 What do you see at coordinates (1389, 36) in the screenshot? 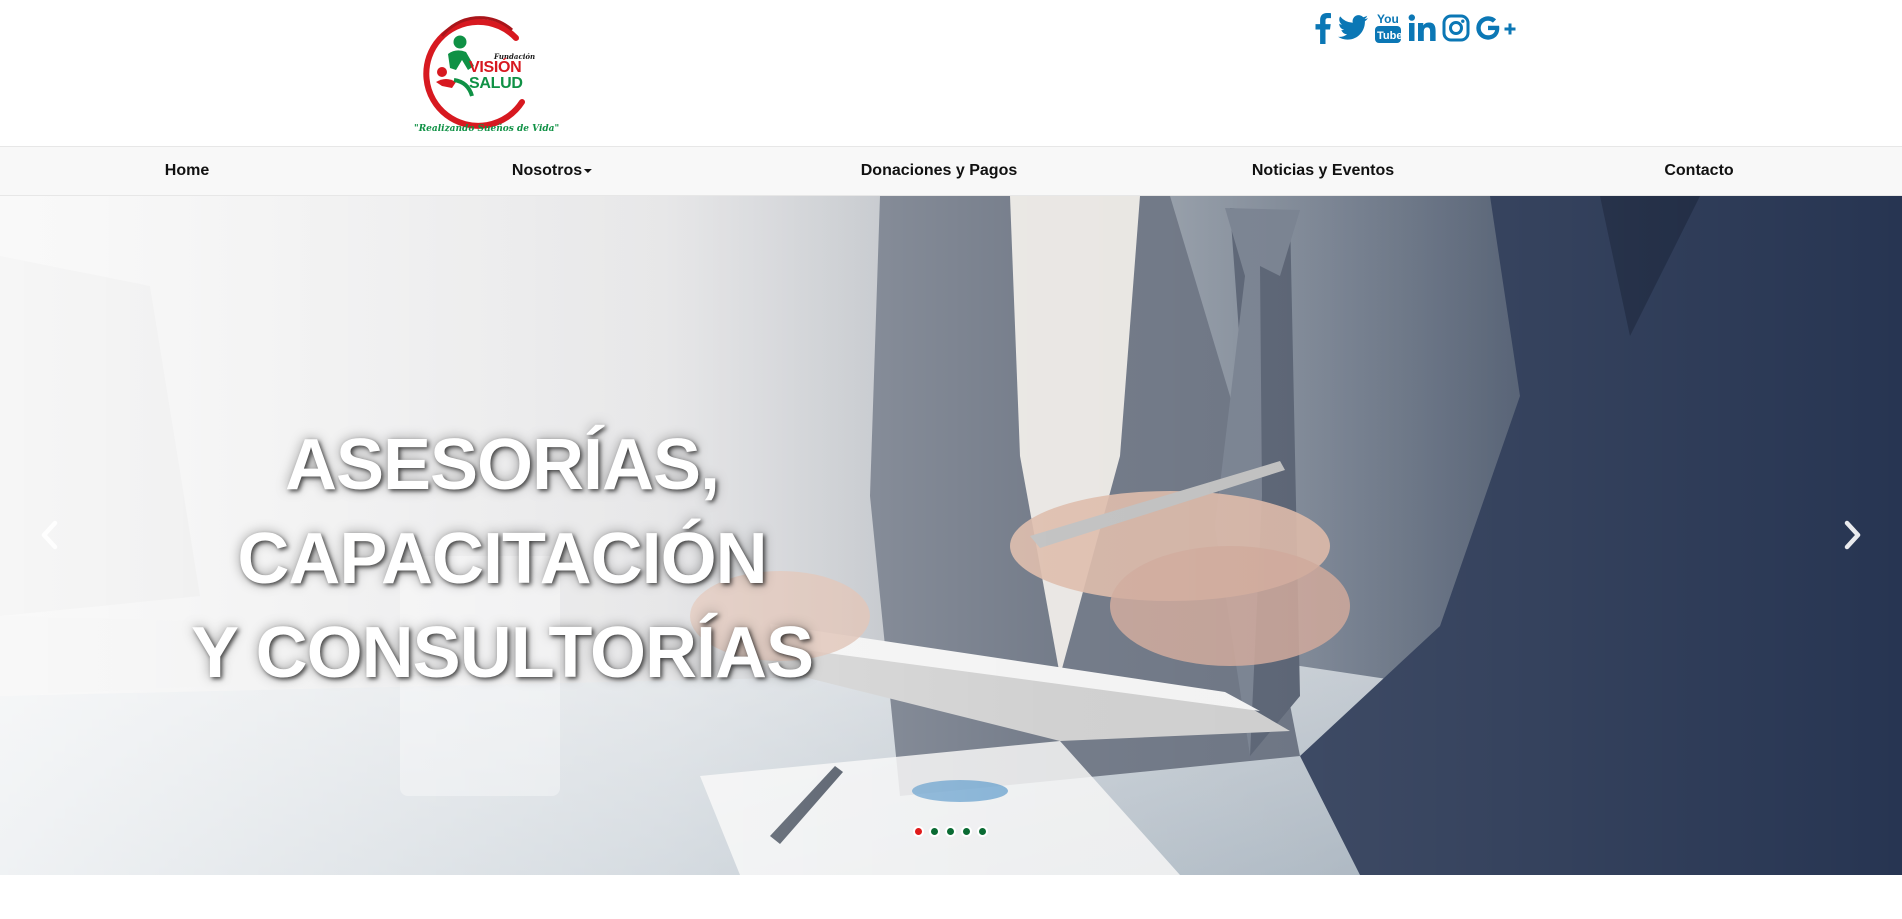
I see `svg-text: Tube` at bounding box center [1389, 36].